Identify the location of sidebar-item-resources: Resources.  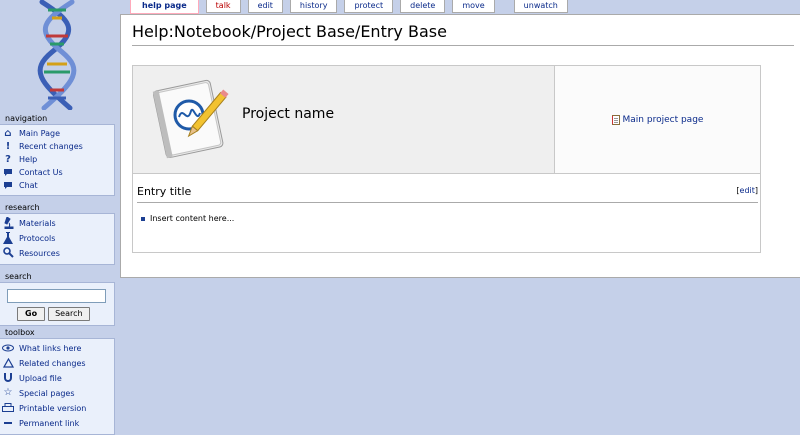
(57, 253).